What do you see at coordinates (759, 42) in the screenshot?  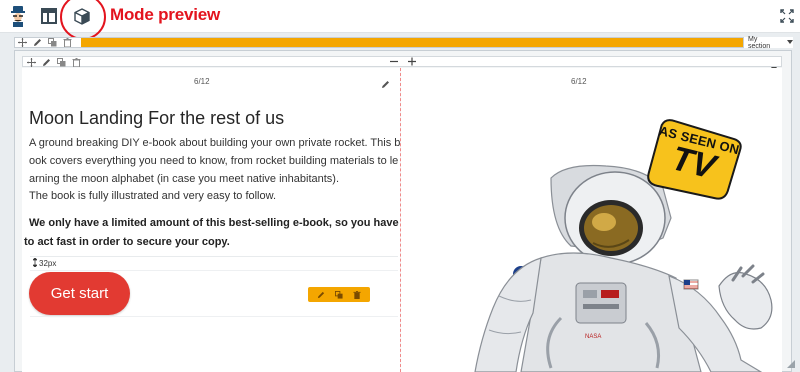 I see `section-select-value: My section` at bounding box center [759, 42].